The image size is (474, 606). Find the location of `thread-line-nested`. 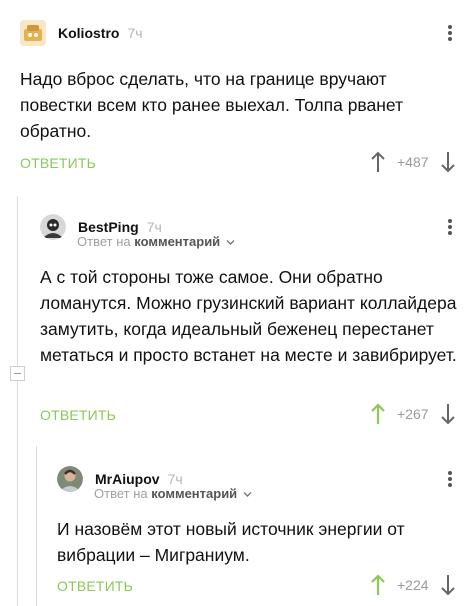

thread-line-nested is located at coordinates (36, 526).